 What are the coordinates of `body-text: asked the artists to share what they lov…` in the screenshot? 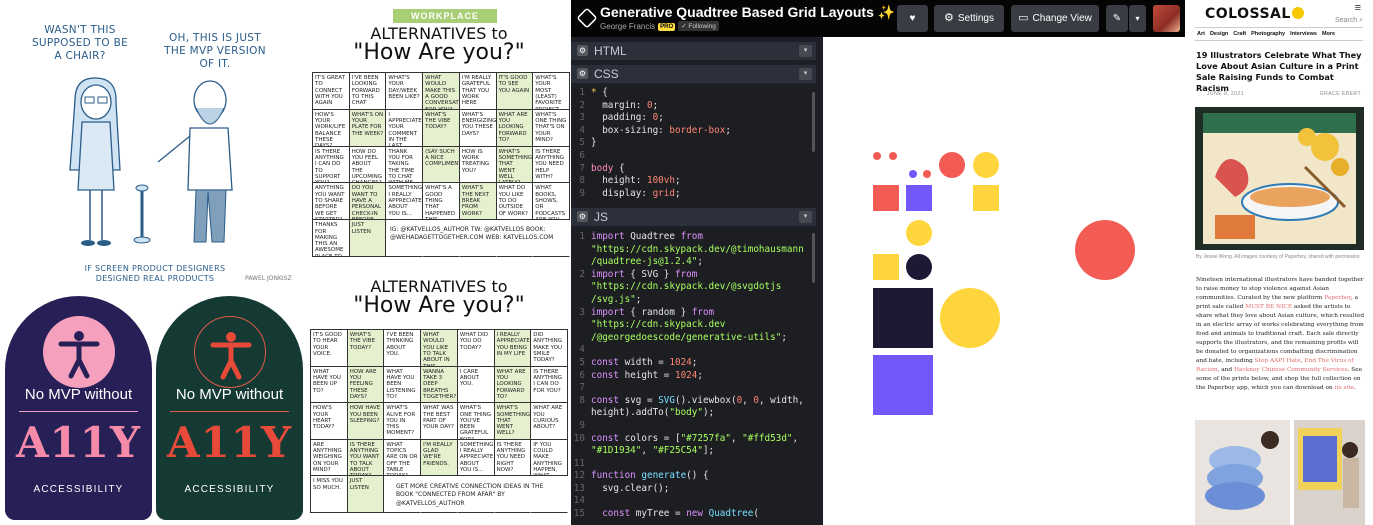 It's located at (1280, 333).